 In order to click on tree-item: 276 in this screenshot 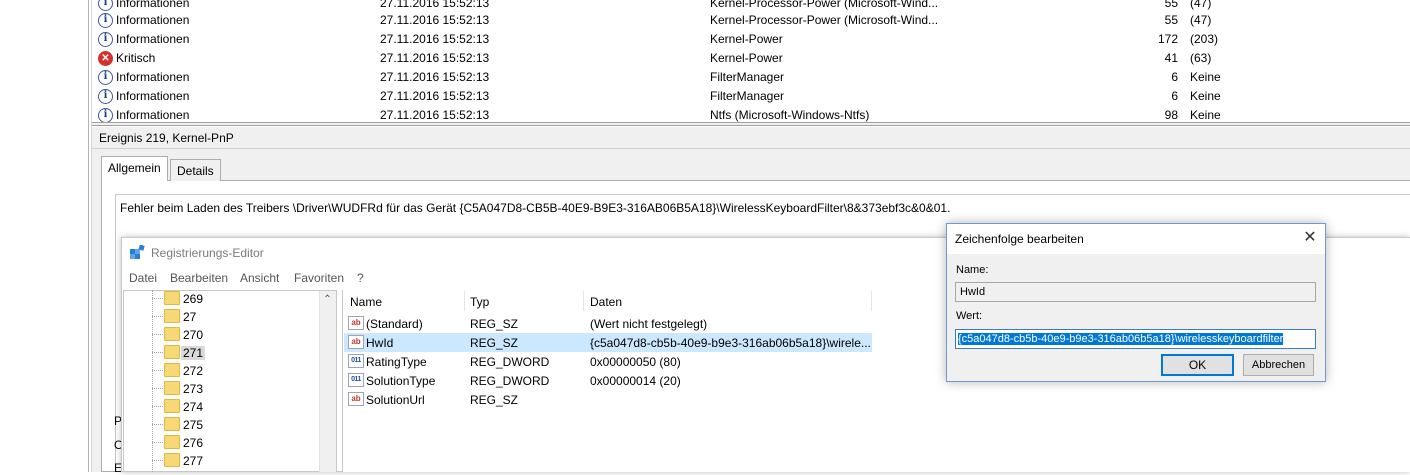, I will do `click(232, 443)`.